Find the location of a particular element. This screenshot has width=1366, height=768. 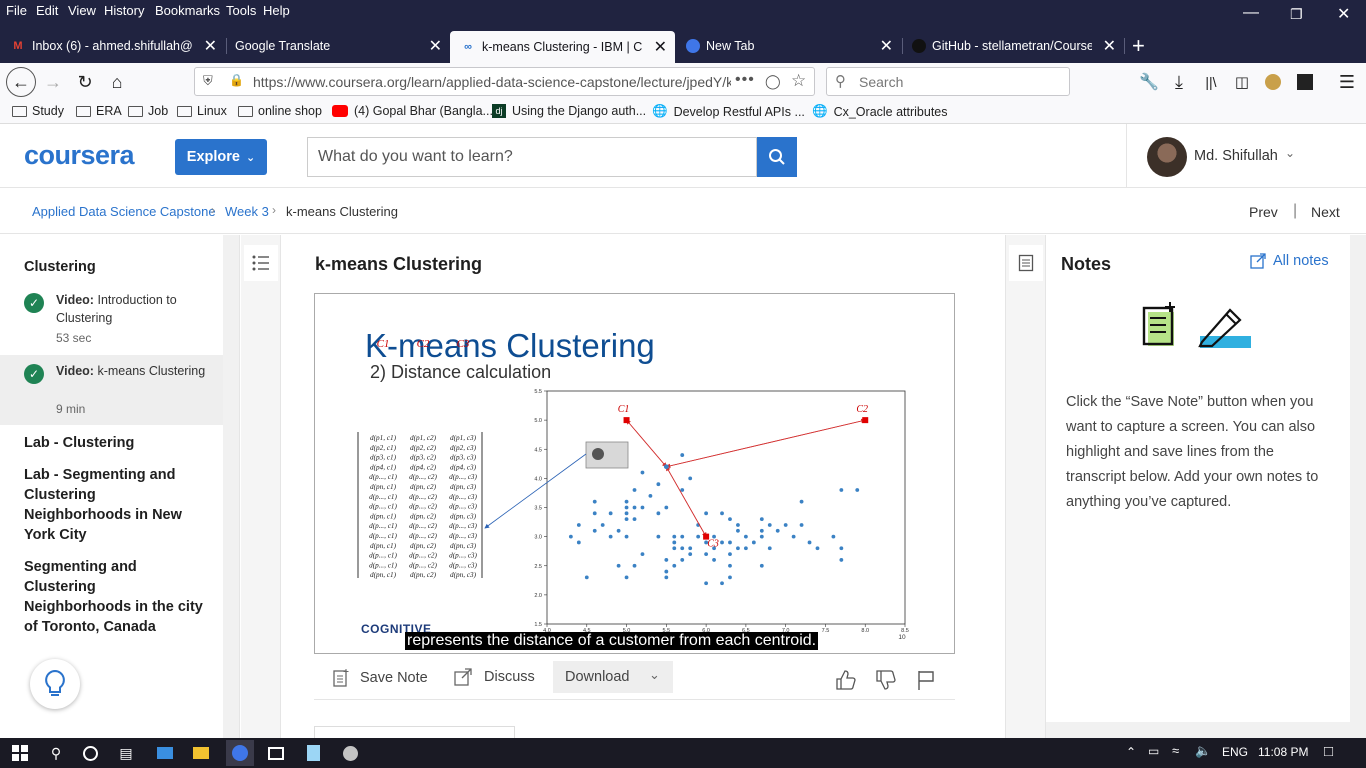

wifi-icon: ≈ is located at coordinates (1175, 750).